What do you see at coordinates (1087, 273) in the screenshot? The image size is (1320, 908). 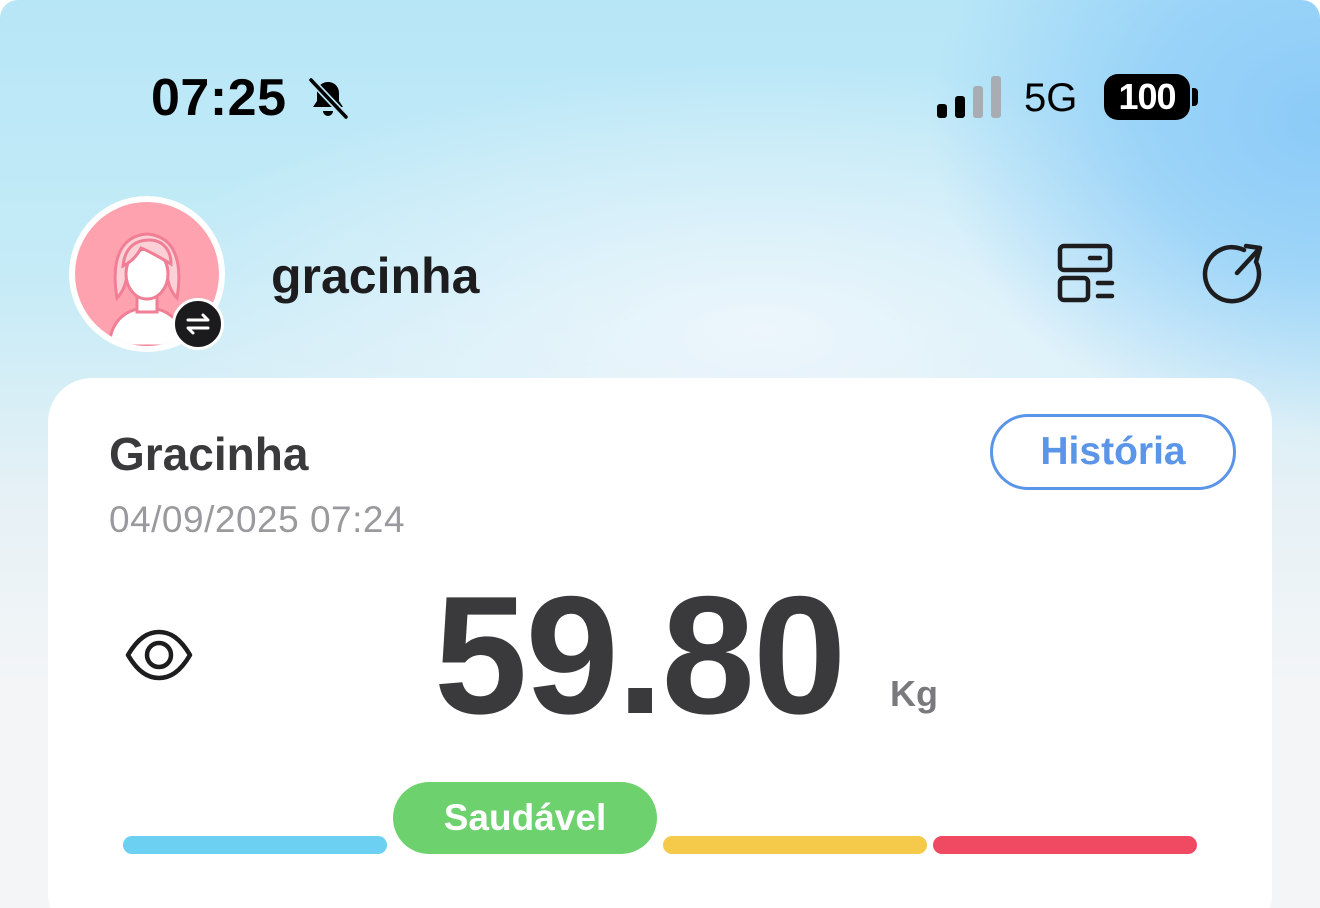 I see `device-manage-icon` at bounding box center [1087, 273].